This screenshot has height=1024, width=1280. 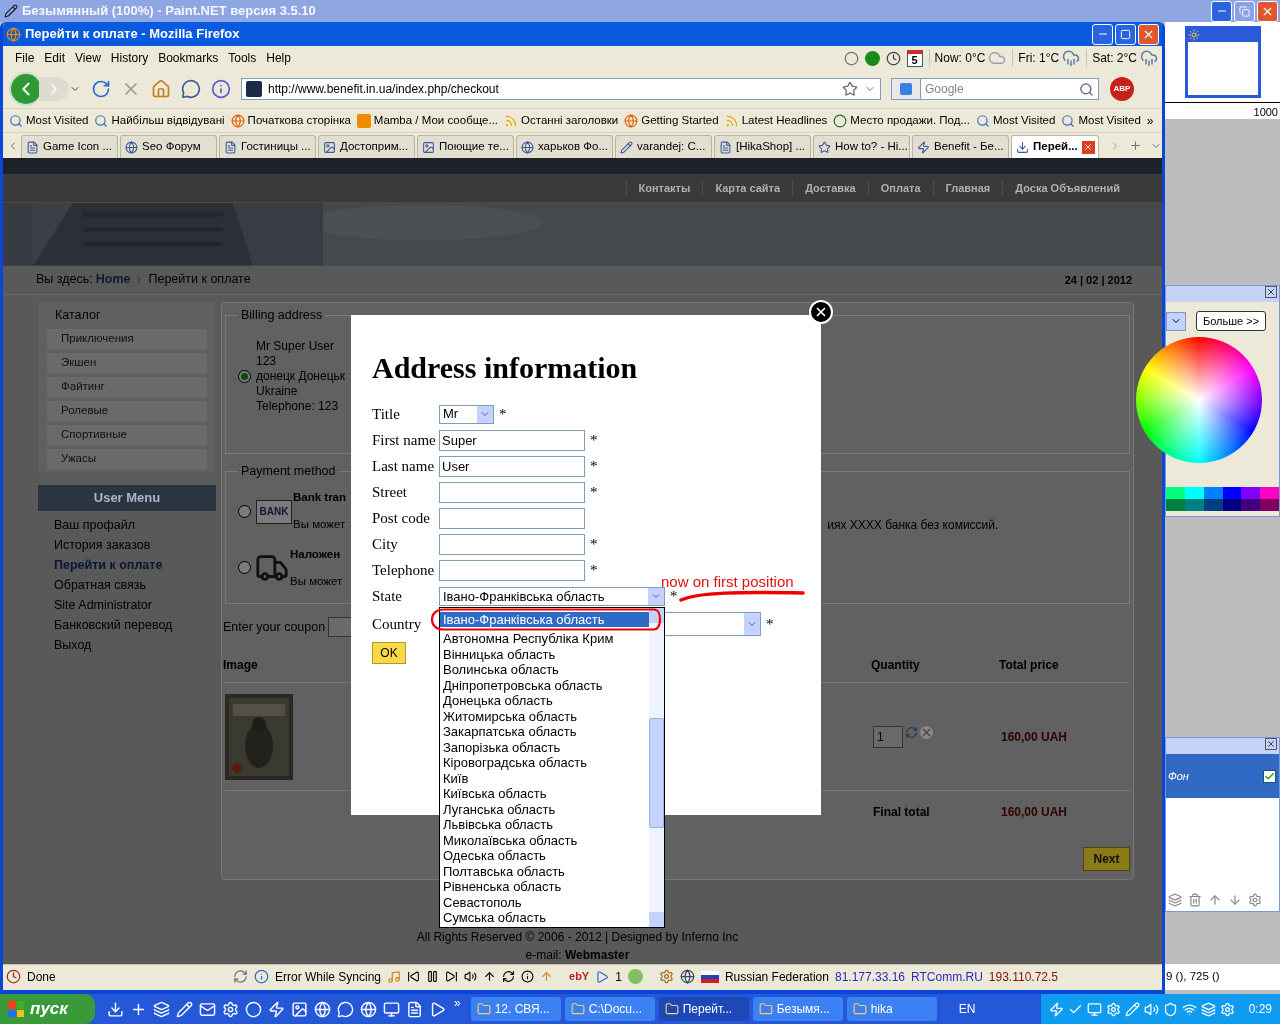 I want to click on ruler: 1000, so click(x=1222, y=110).